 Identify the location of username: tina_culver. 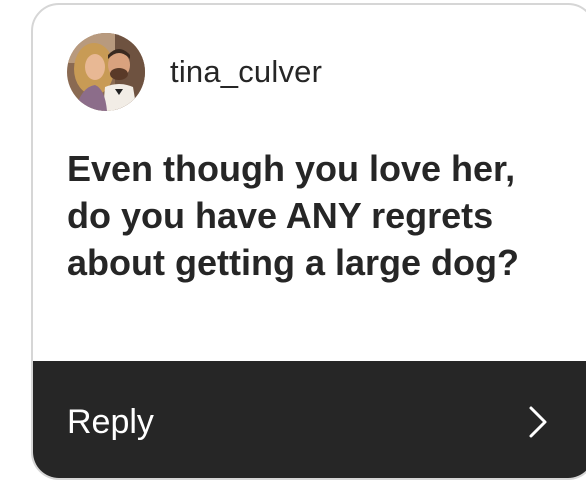
(246, 72).